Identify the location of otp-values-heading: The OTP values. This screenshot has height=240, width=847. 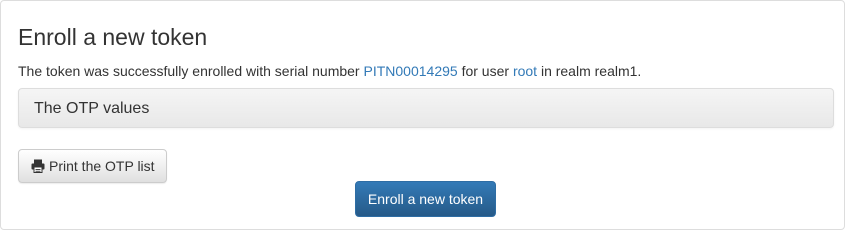
(91, 109).